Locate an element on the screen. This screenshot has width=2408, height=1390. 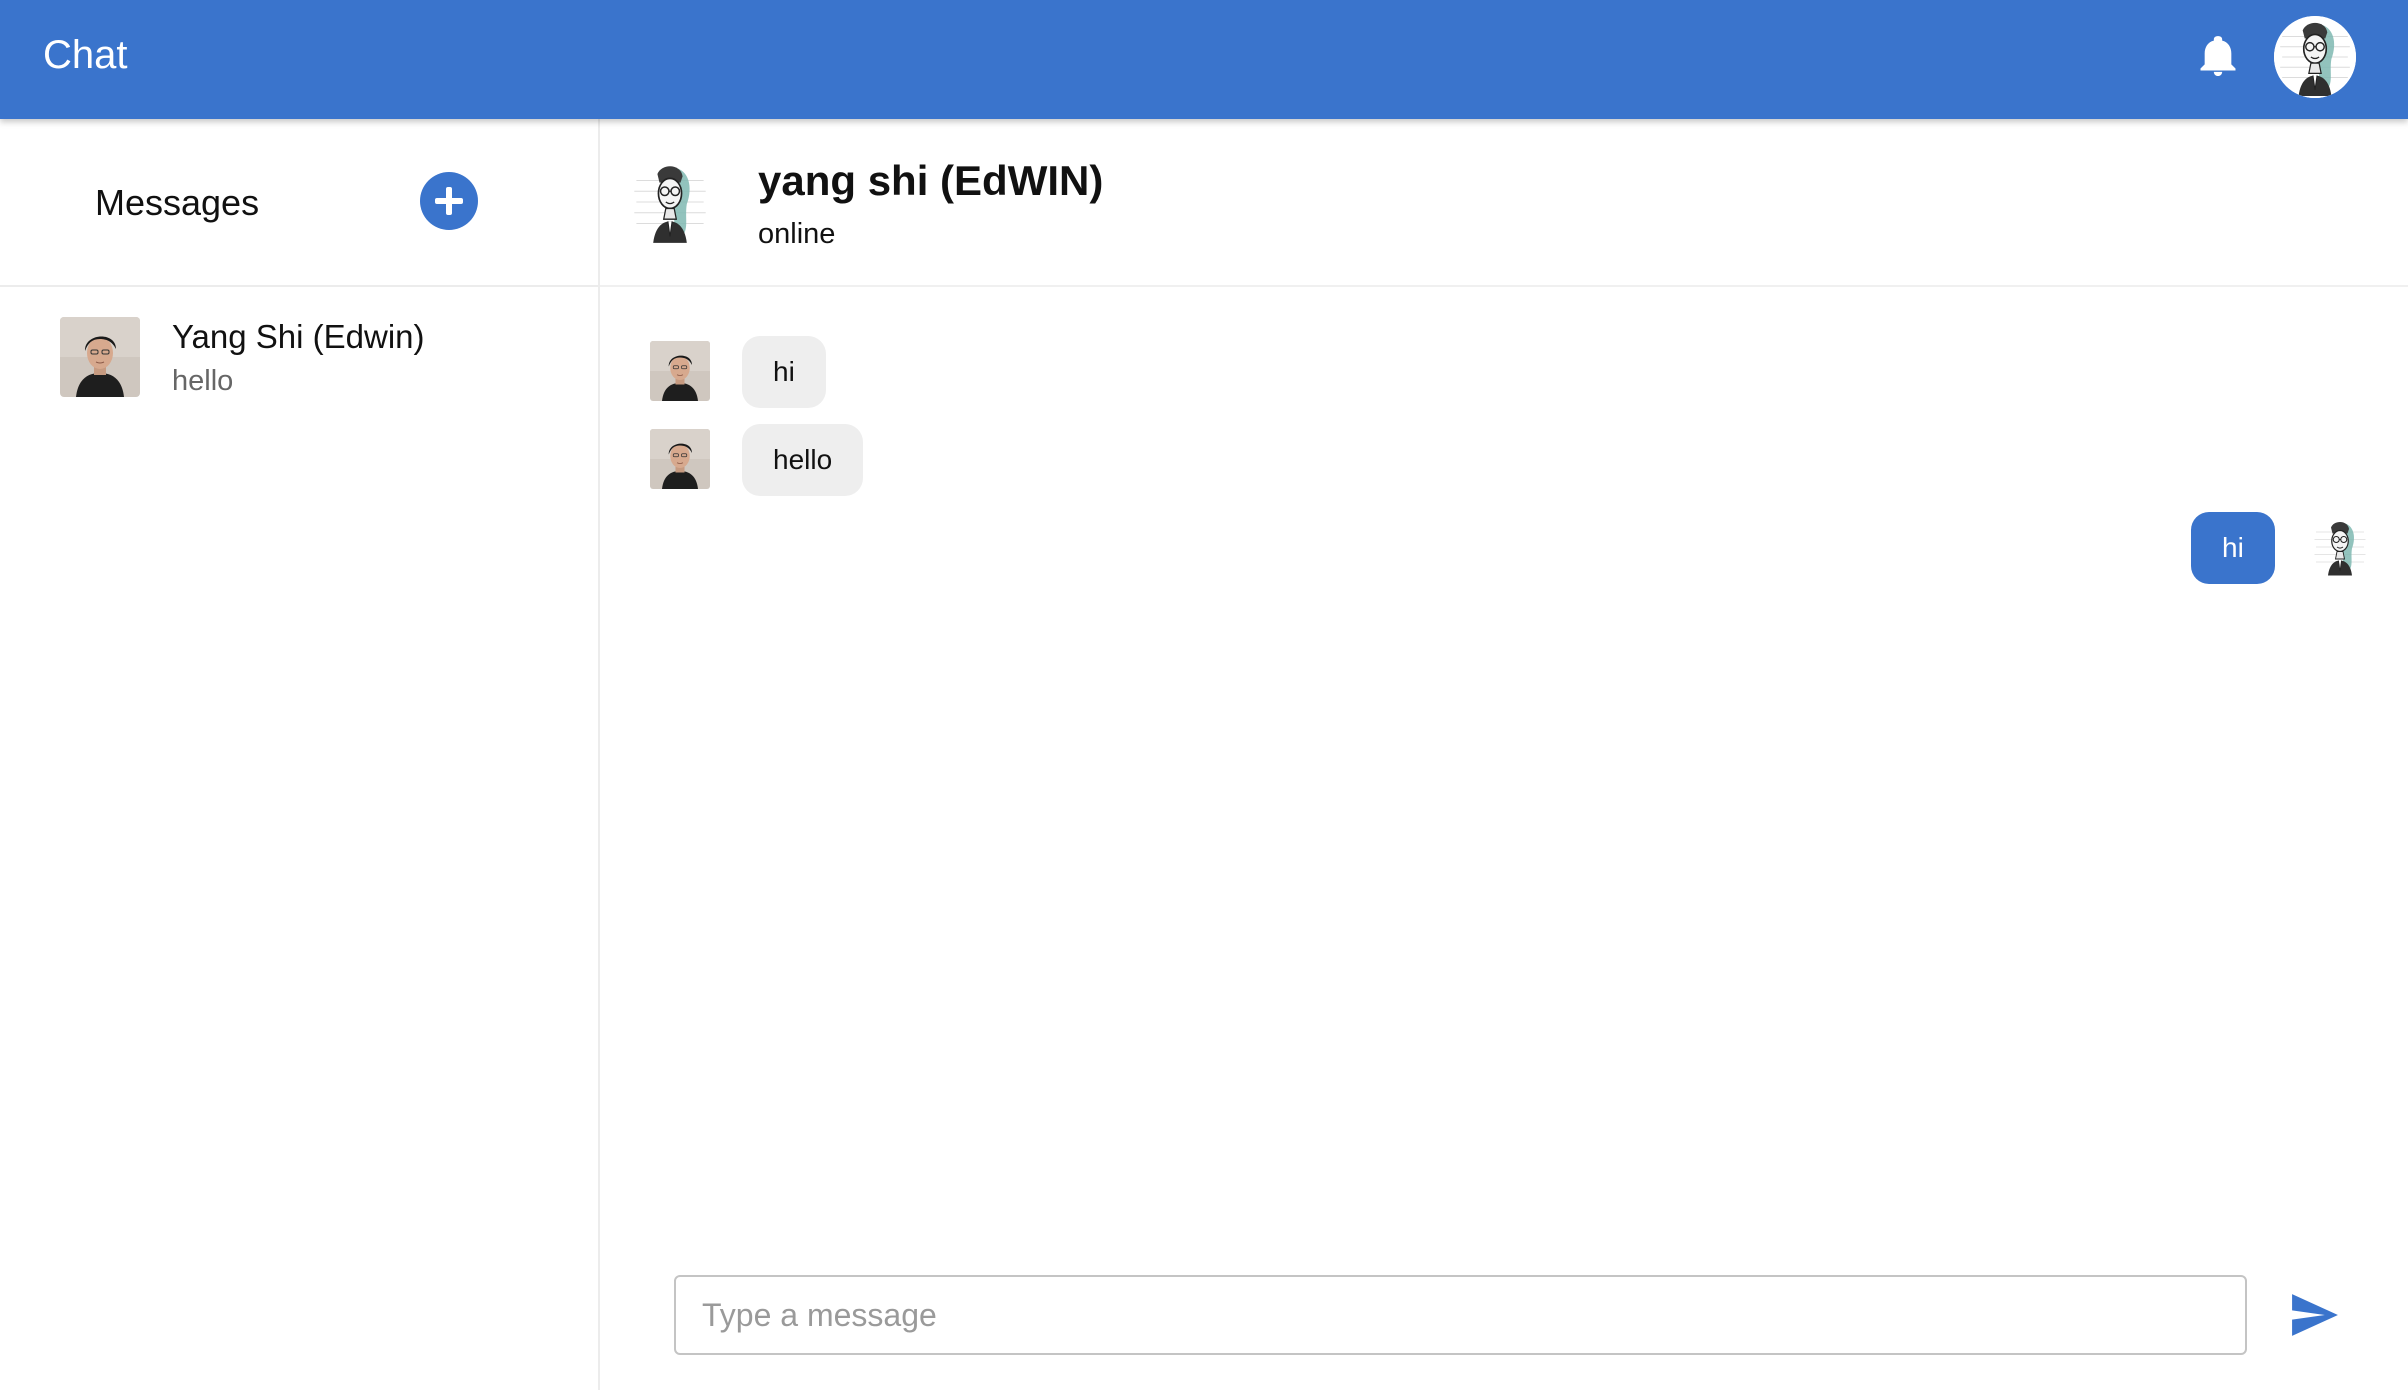
app-bar: Chat is located at coordinates (1204, 59).